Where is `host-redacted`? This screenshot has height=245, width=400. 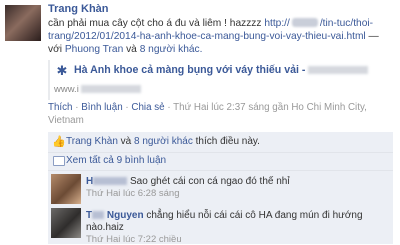 host-redacted is located at coordinates (111, 89).